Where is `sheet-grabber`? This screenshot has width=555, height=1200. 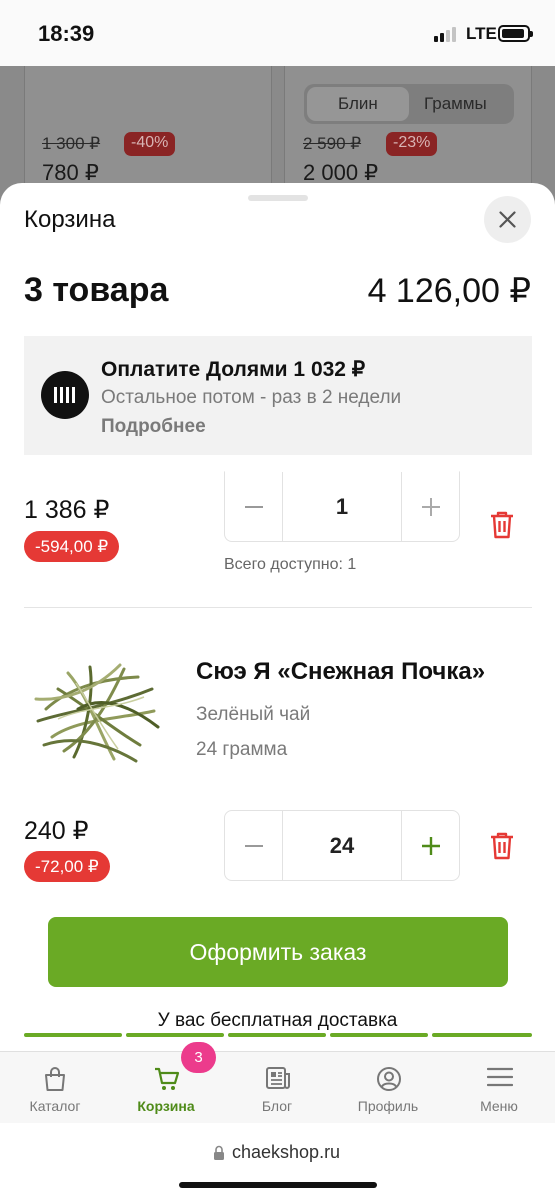 sheet-grabber is located at coordinates (278, 198).